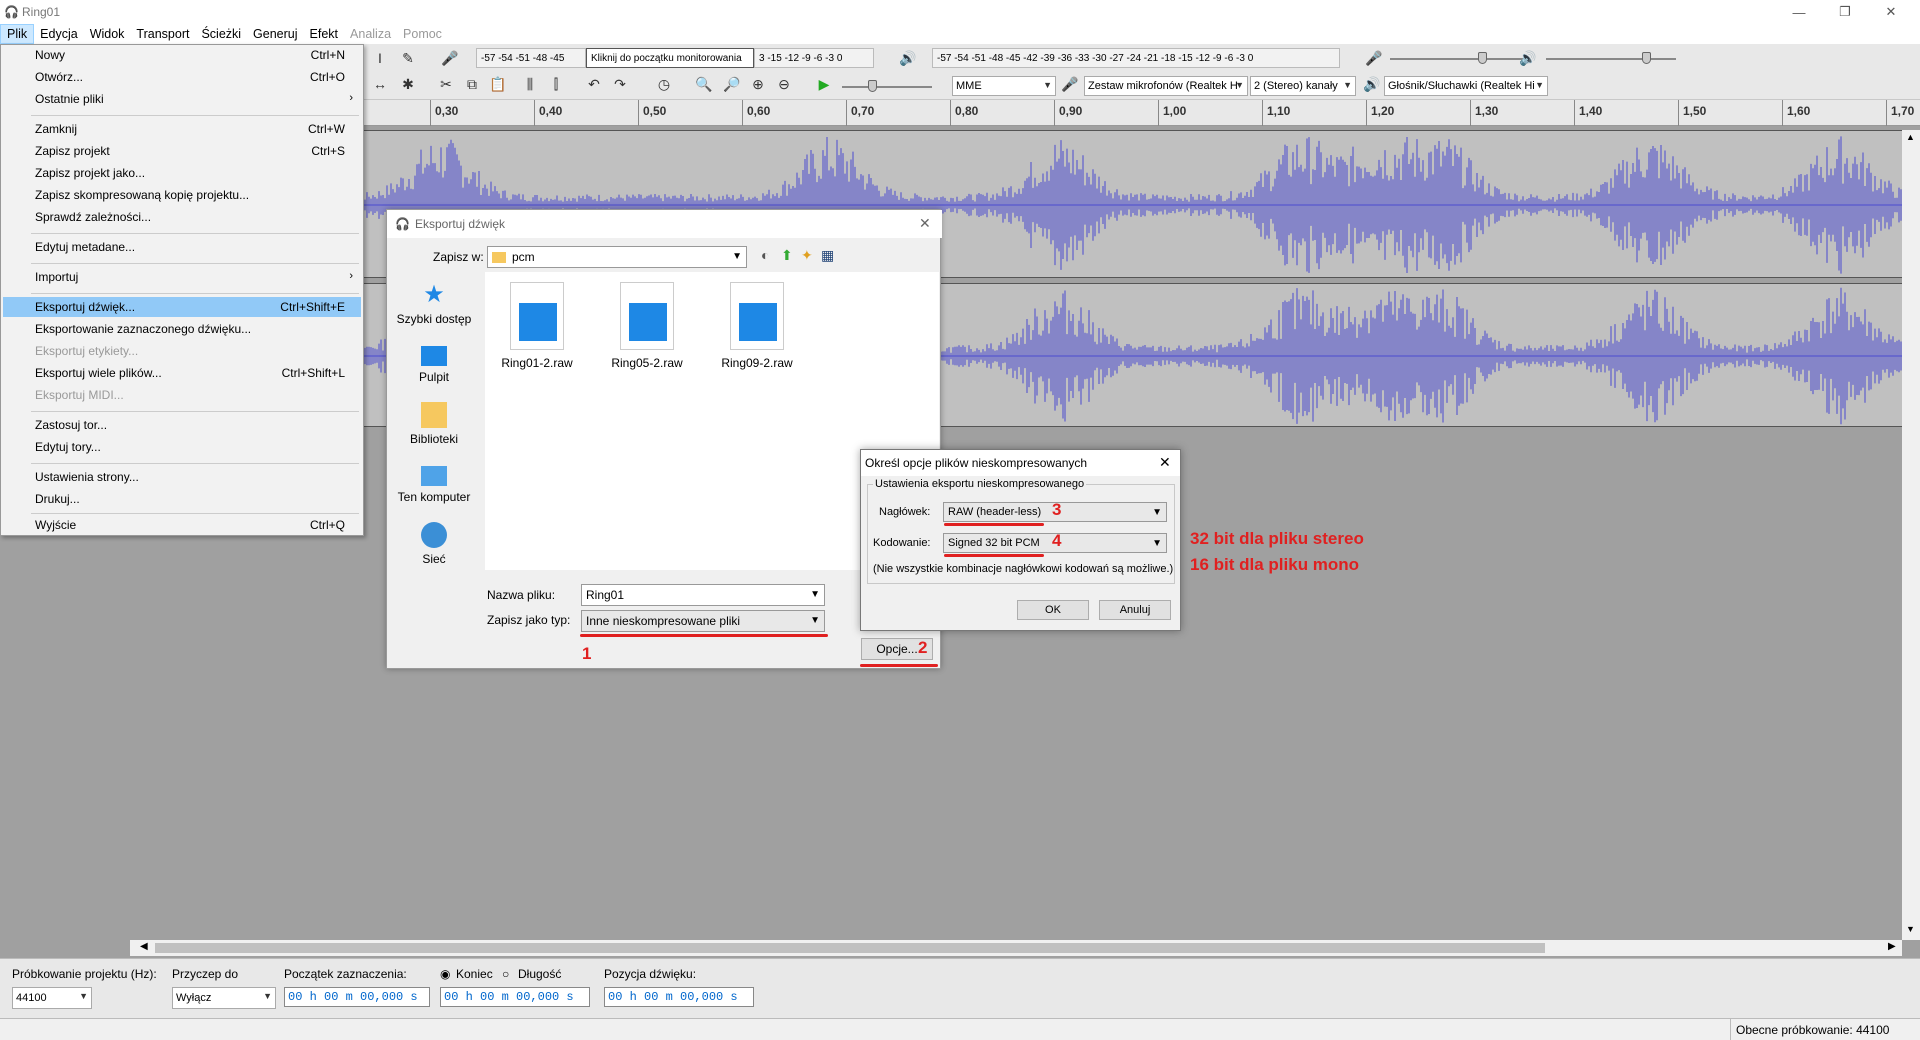 Image resolution: width=1920 pixels, height=1040 pixels. I want to click on input-device-select: Zestaw mikrofonów (Realtek H ▼, so click(1166, 86).